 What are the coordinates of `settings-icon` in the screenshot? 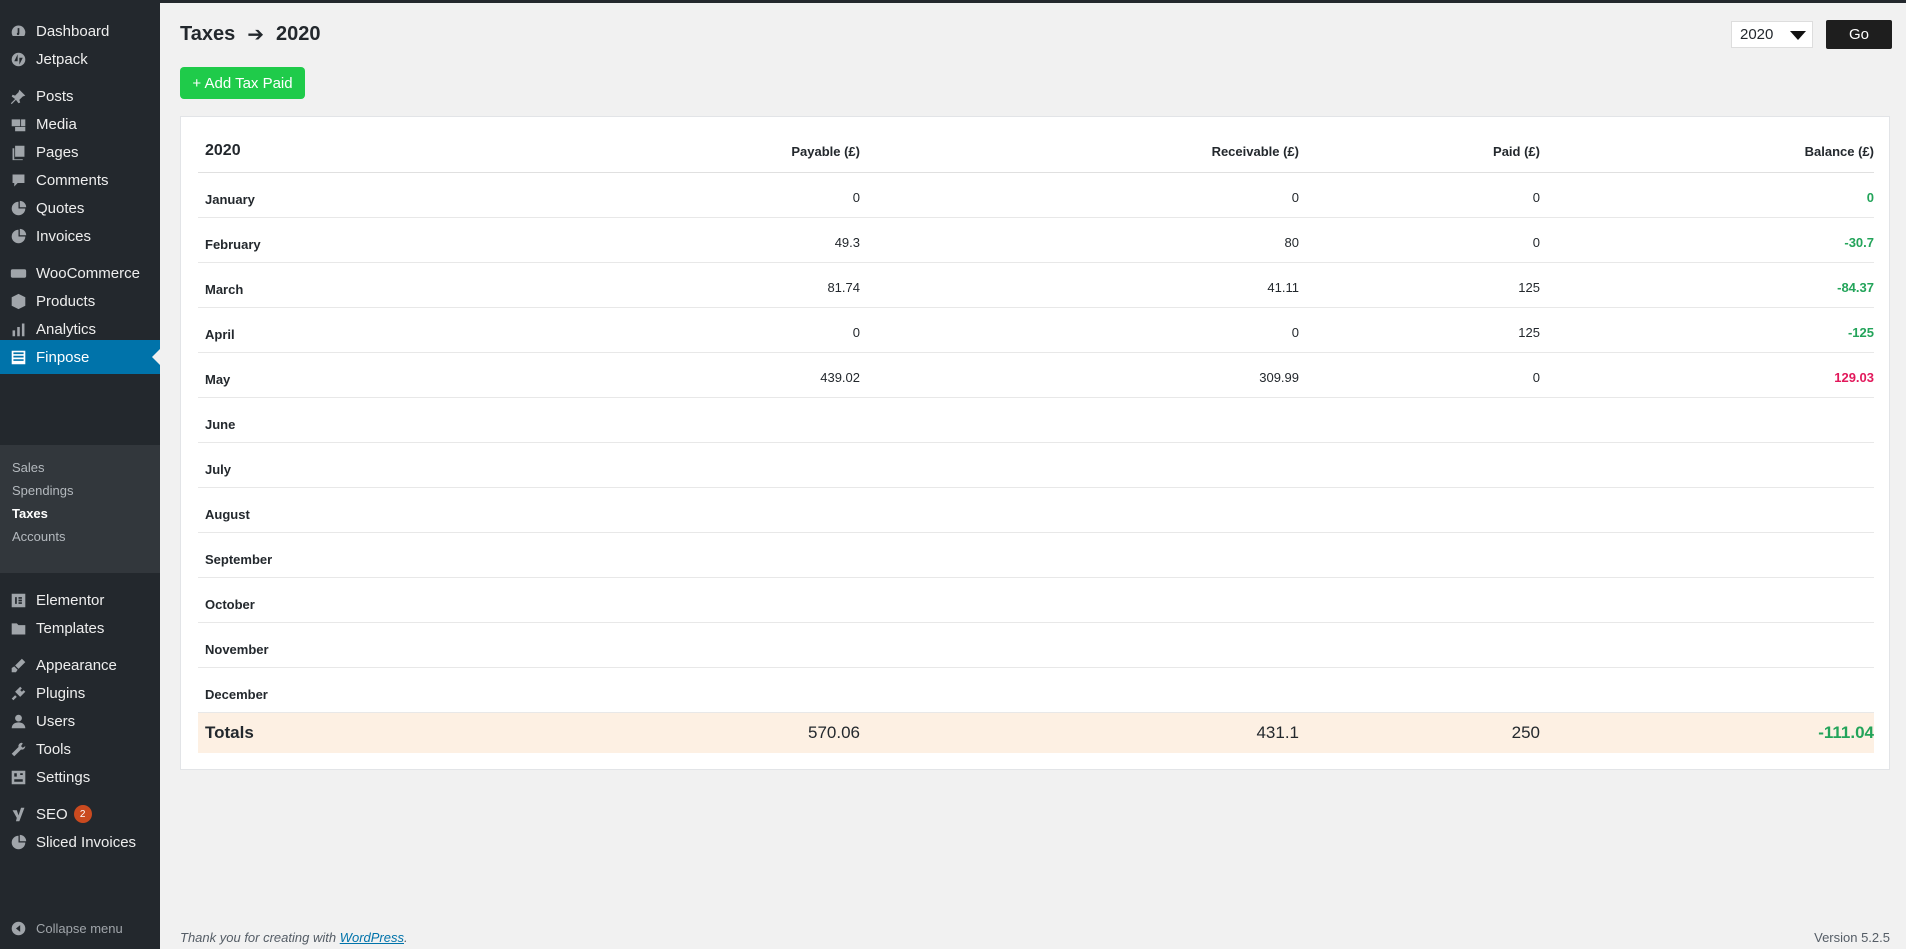 It's located at (18, 777).